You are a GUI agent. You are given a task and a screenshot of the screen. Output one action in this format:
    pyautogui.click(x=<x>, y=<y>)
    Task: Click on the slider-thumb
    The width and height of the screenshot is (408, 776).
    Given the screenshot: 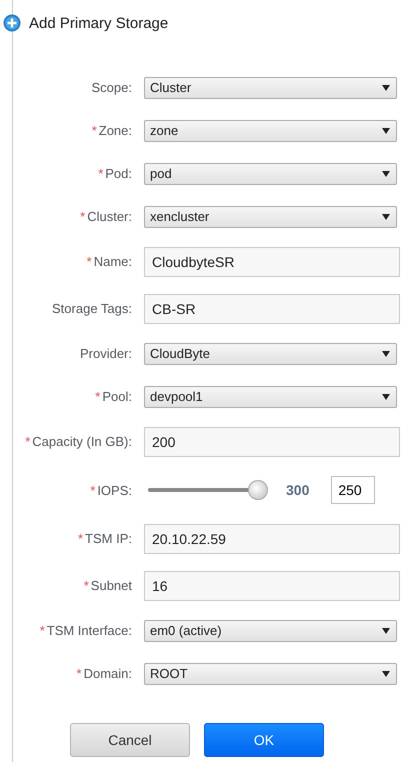 What is the action you would take?
    pyautogui.click(x=258, y=490)
    